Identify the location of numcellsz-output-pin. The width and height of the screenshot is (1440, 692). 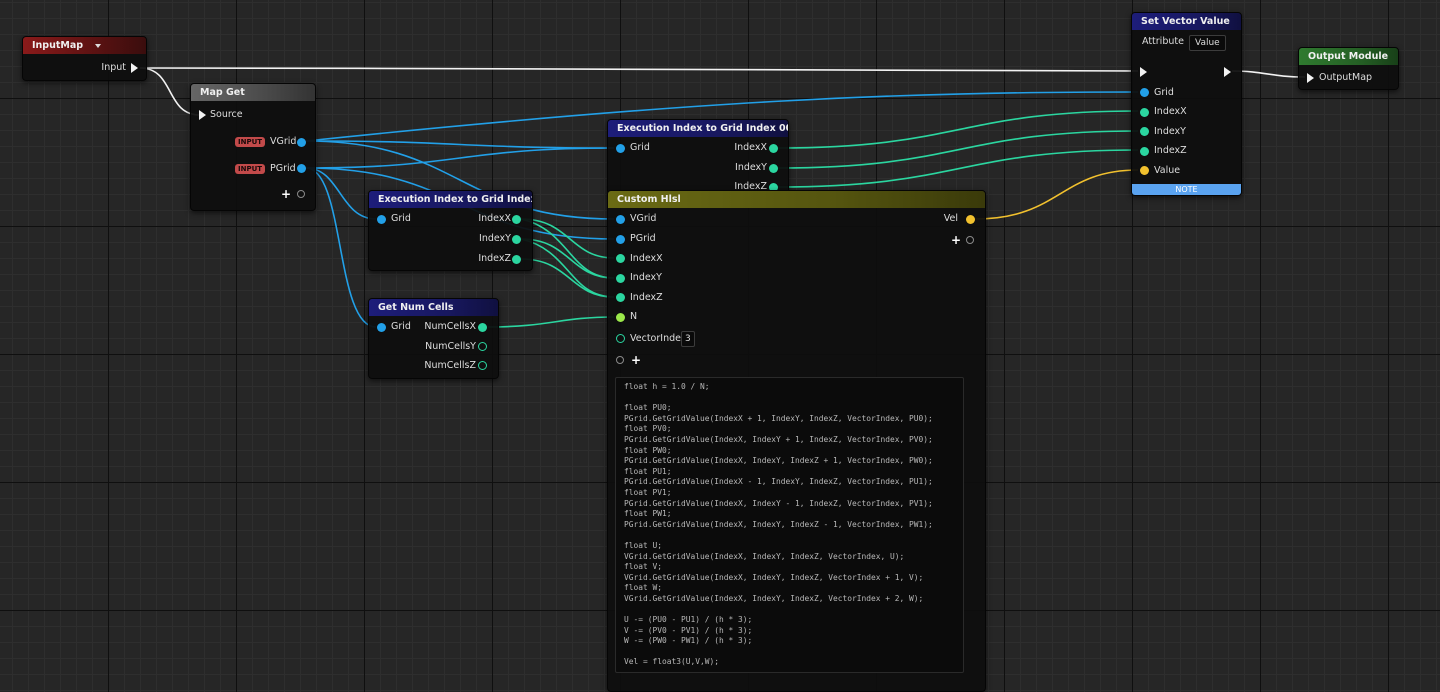
(482, 365).